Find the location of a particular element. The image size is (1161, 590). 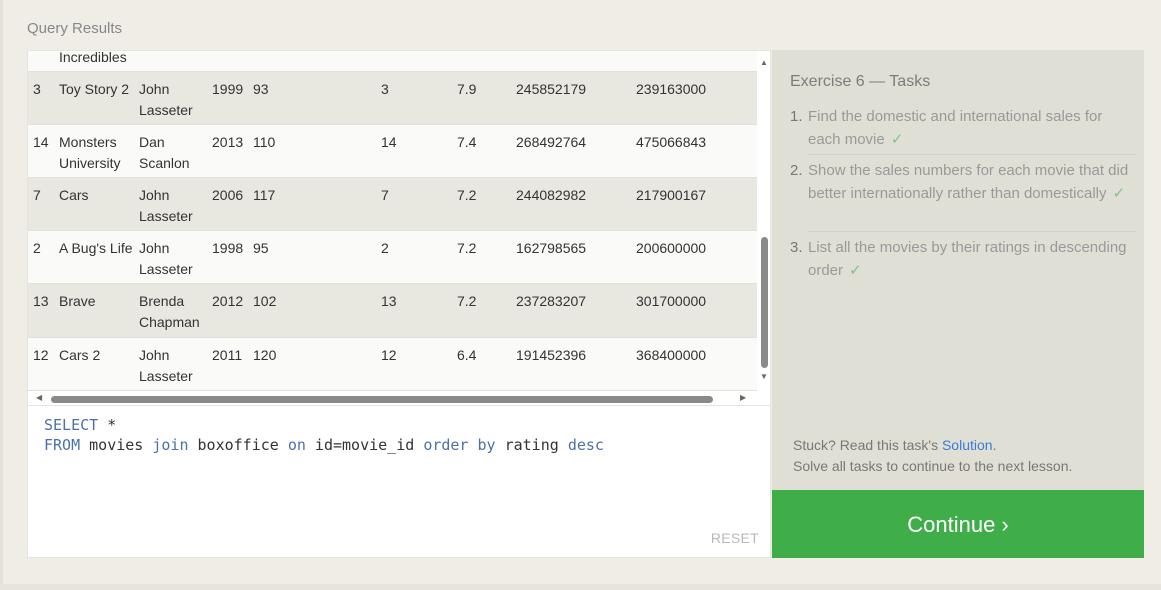

query-results-title: Query Results is located at coordinates (75, 28).